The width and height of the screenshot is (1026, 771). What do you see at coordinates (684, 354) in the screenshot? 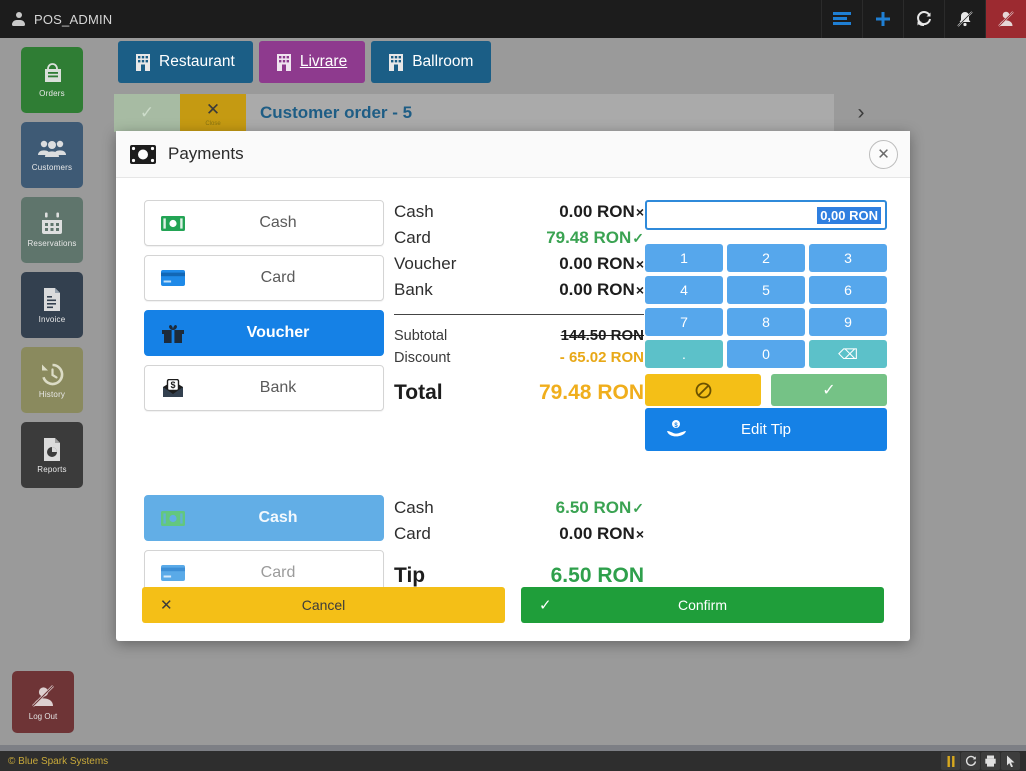
I see `keypad-key-decimal: .` at bounding box center [684, 354].